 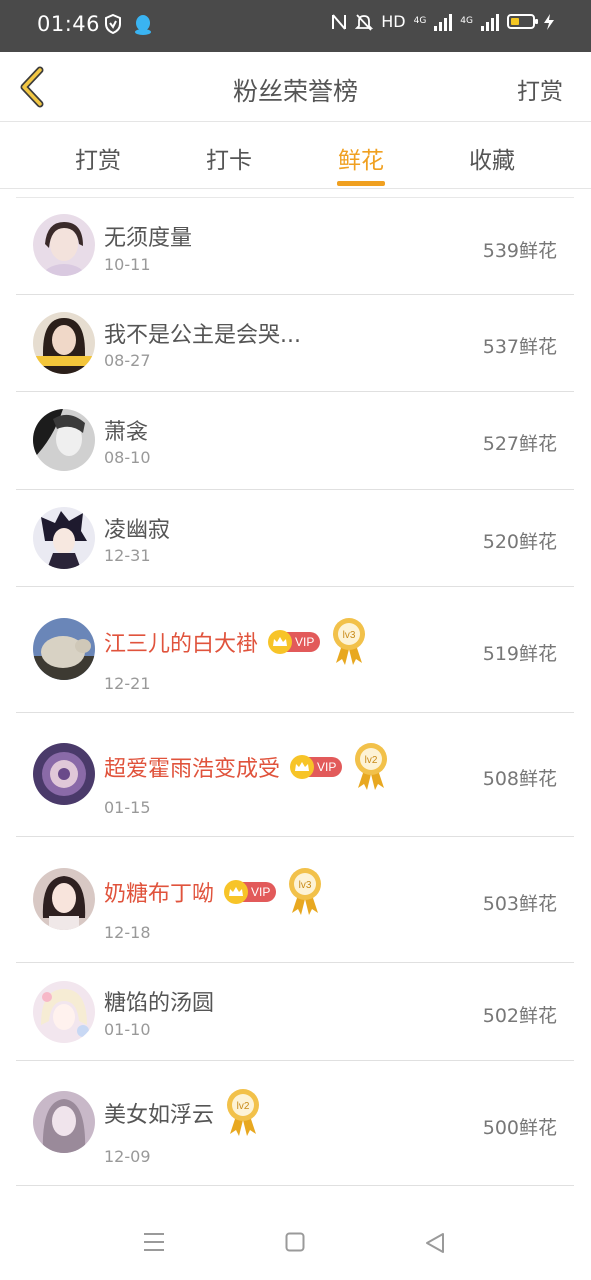 What do you see at coordinates (127, 683) in the screenshot?
I see `fan-date: 12-21` at bounding box center [127, 683].